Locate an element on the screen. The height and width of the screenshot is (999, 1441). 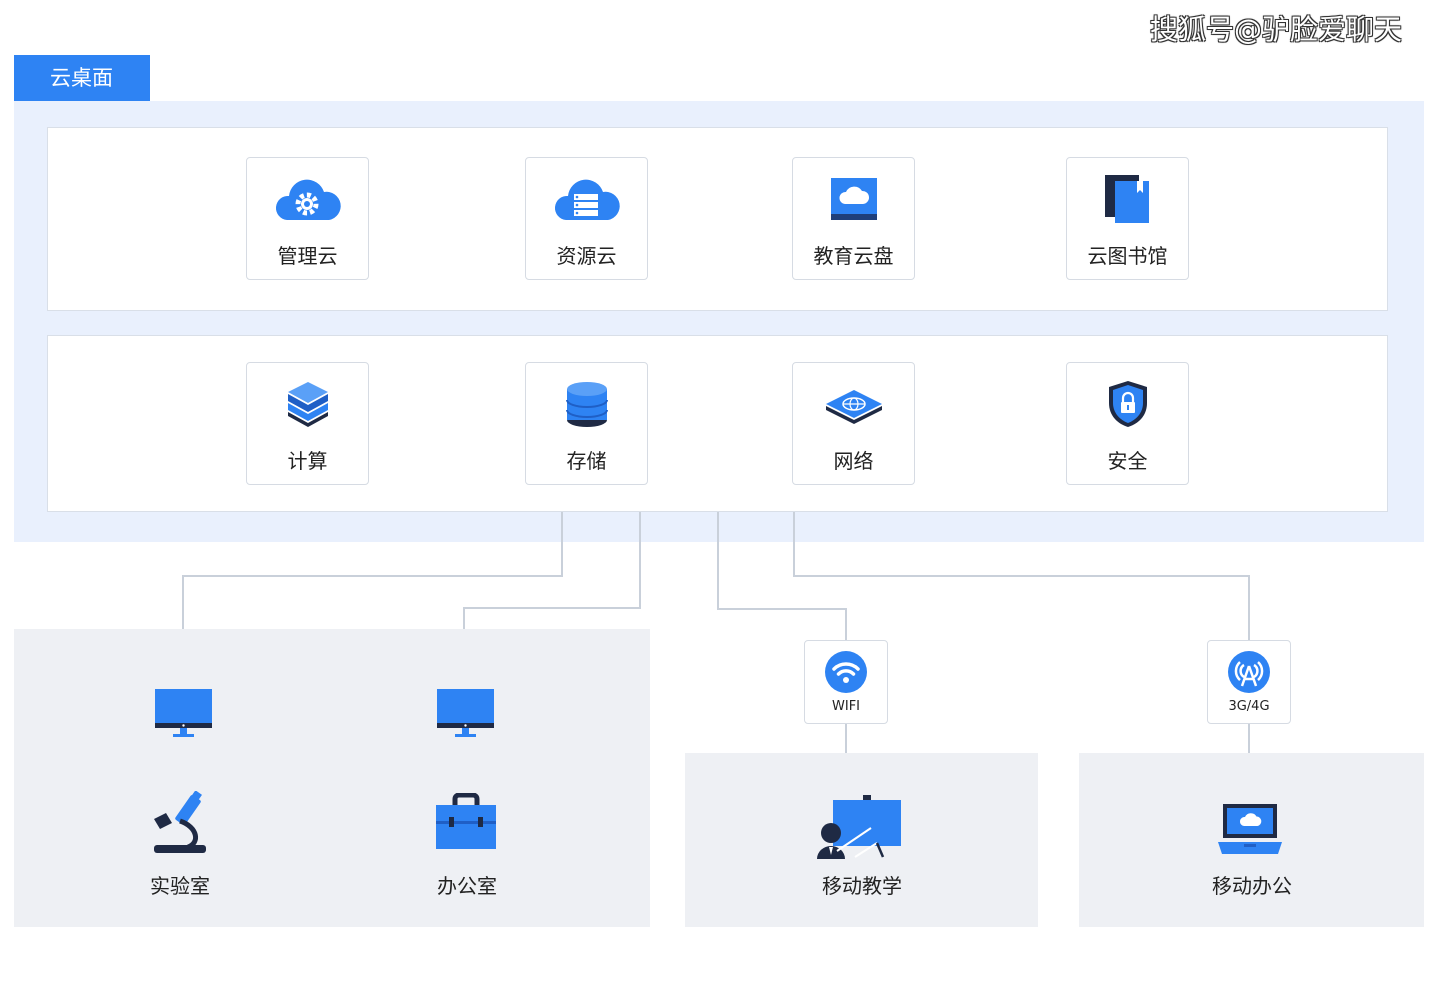
card-cloud-library: 云图书馆 is located at coordinates (1127, 218).